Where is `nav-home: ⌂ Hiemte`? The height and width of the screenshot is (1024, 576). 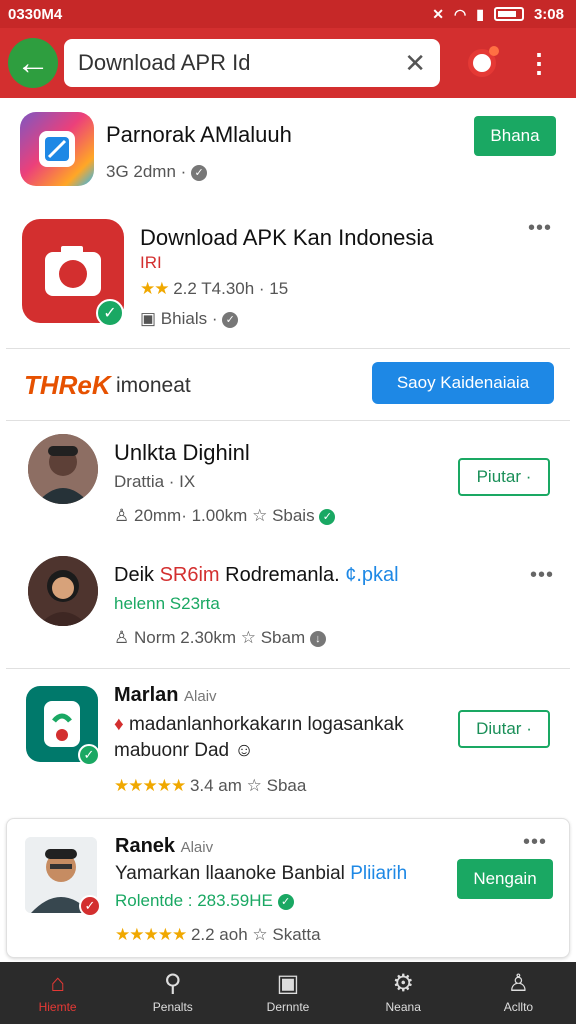 nav-home: ⌂ Hiemte is located at coordinates (57, 993).